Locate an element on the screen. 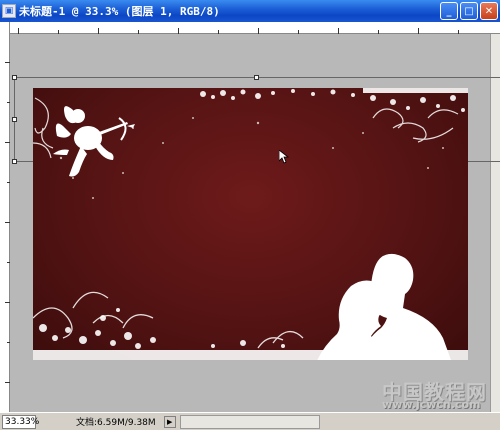 The height and width of the screenshot is (430, 500). transform-handle-mid-left is located at coordinates (14, 119).